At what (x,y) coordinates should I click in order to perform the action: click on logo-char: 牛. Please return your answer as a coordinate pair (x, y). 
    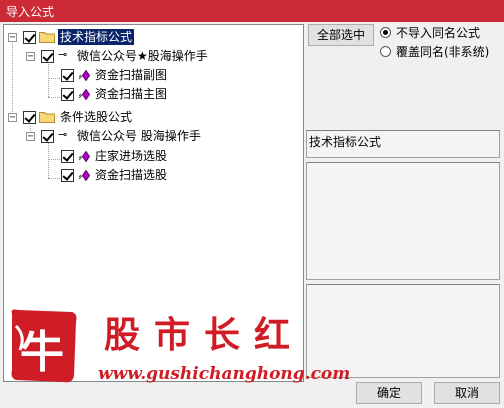
    Looking at the image, I should click on (42, 352).